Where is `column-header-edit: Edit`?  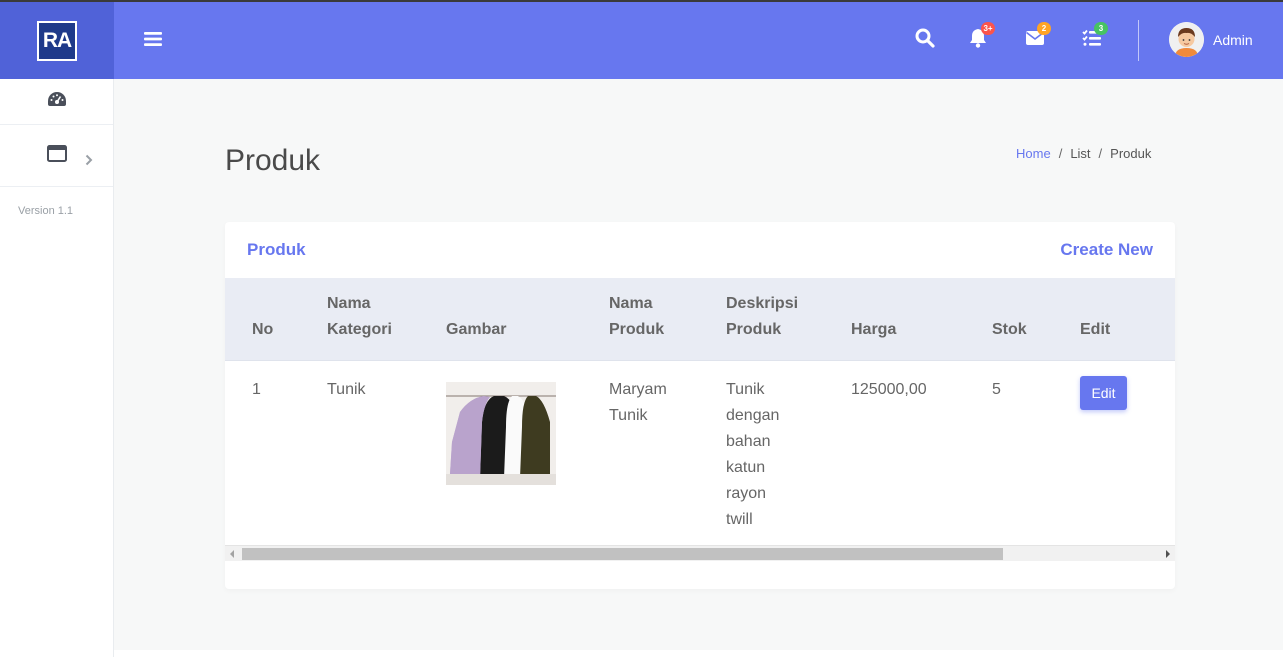 column-header-edit: Edit is located at coordinates (1127, 319).